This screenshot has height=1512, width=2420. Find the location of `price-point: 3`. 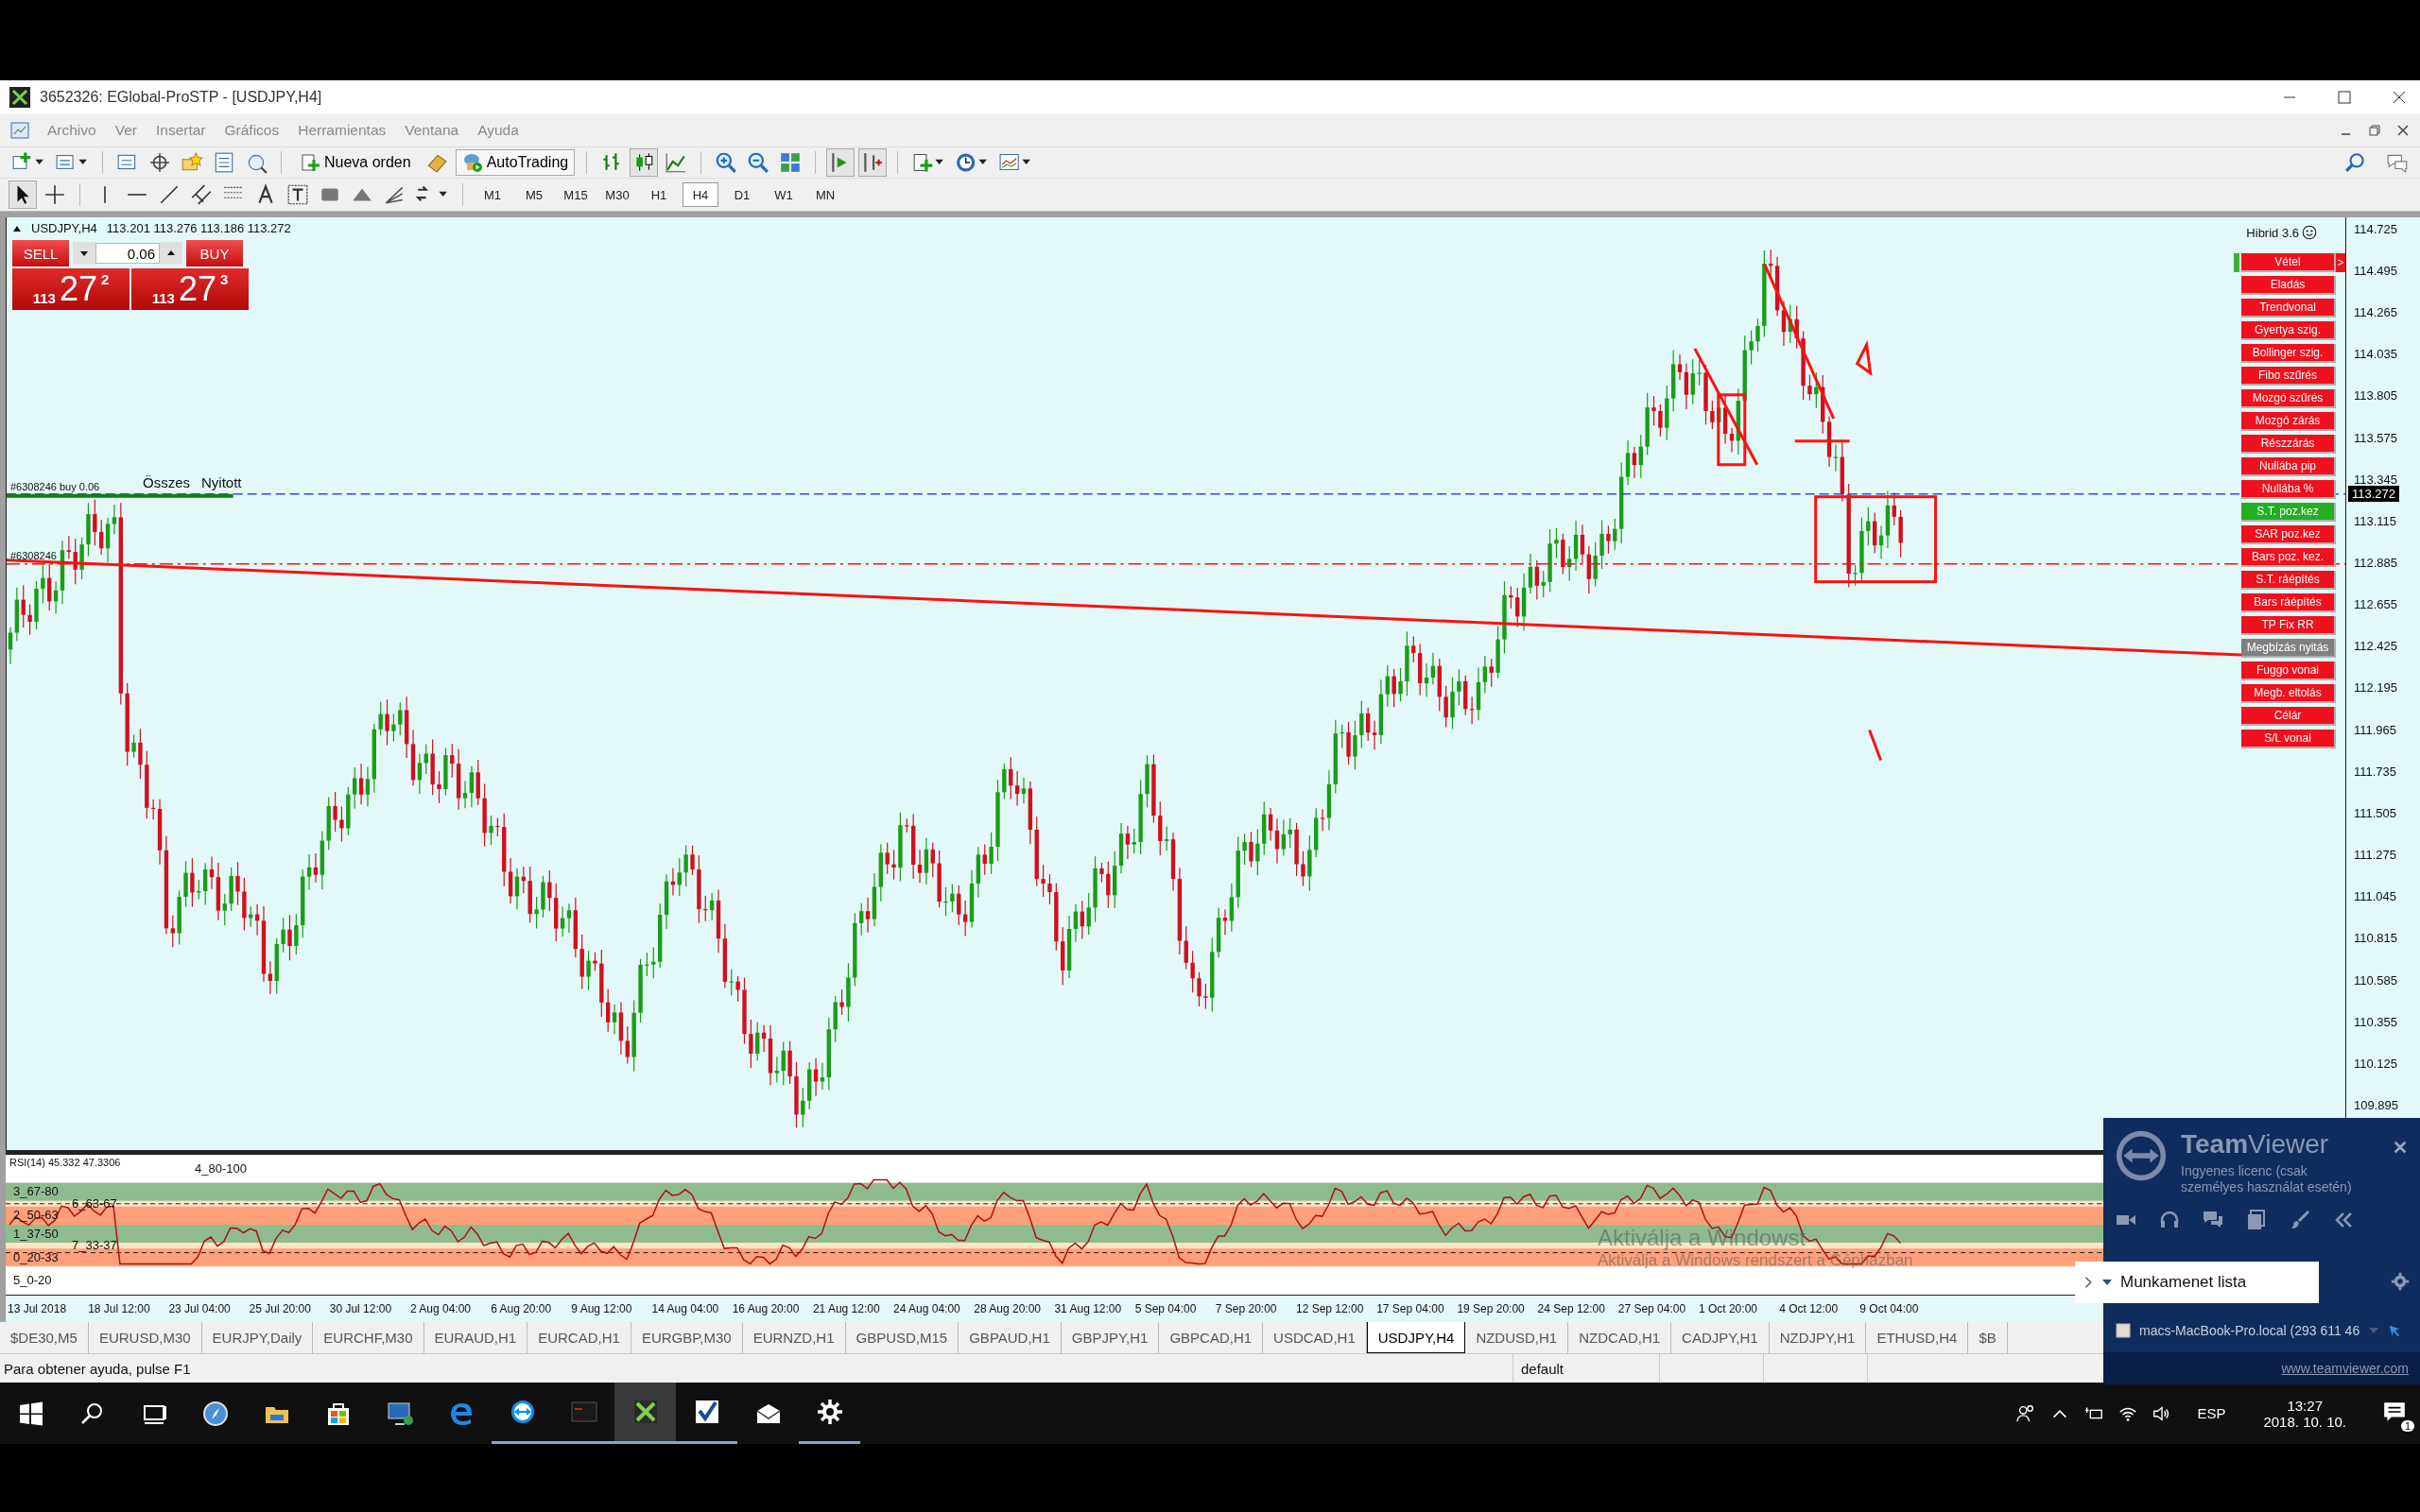

price-point: 3 is located at coordinates (224, 279).